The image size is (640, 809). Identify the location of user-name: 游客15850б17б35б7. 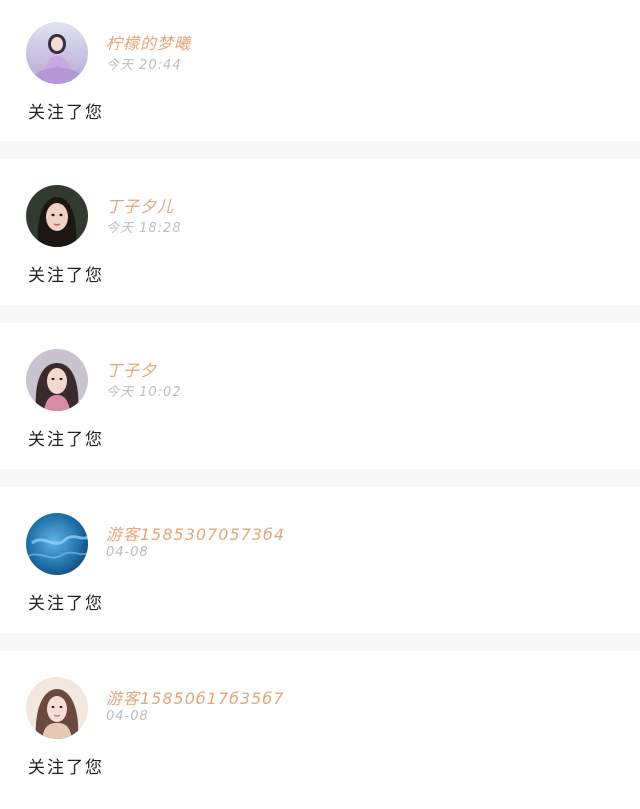
(195, 697).